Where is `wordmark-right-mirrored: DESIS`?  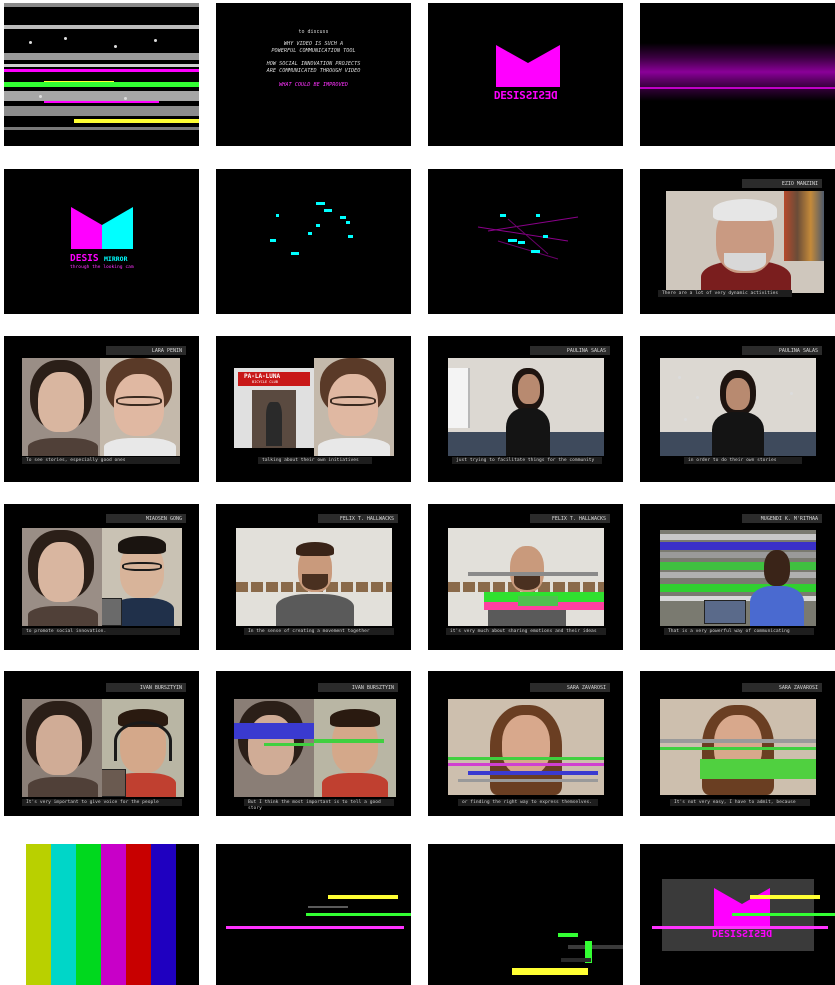 wordmark-right-mirrored: DESIS is located at coordinates (541, 95).